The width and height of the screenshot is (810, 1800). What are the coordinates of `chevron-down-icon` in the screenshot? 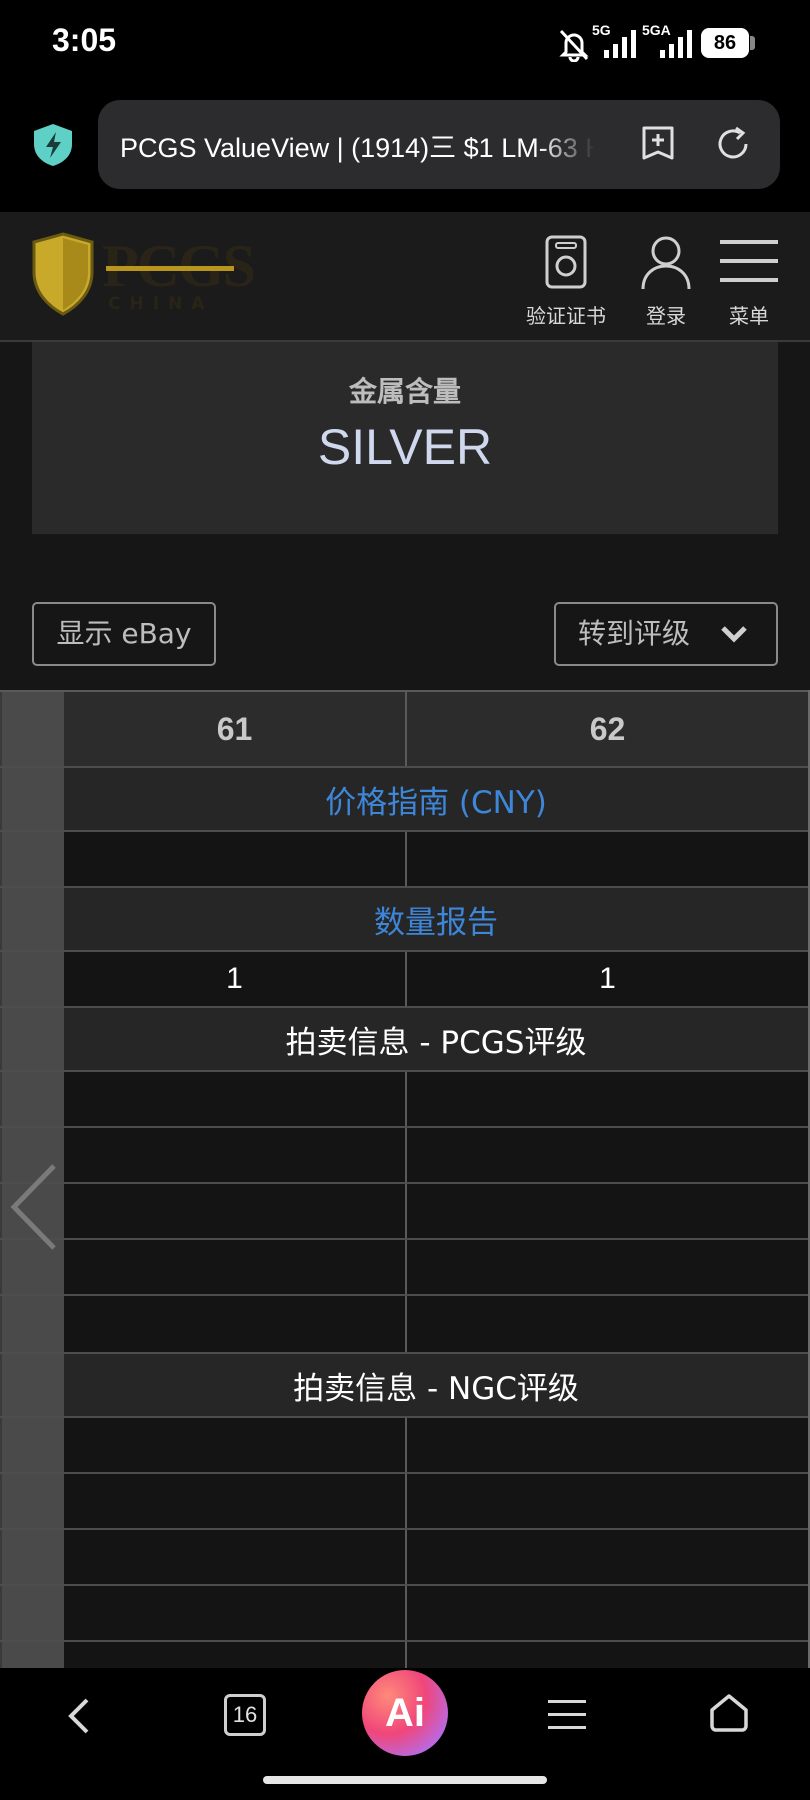 It's located at (734, 634).